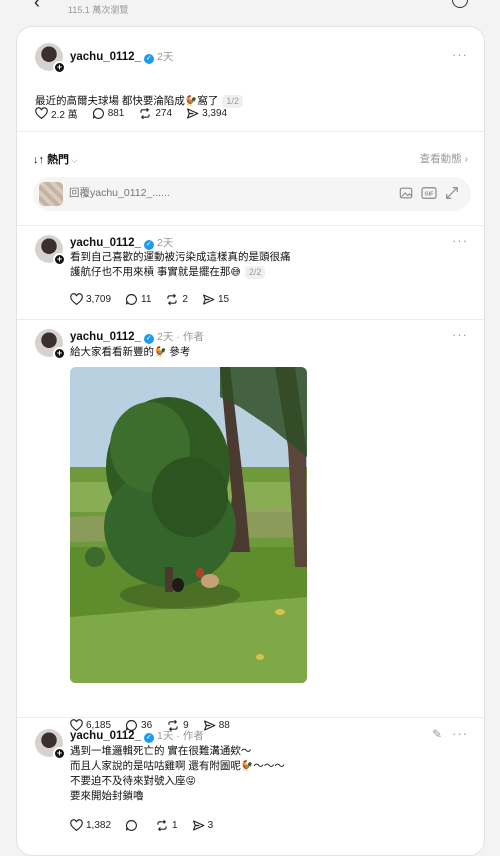  What do you see at coordinates (452, 193) in the screenshot?
I see `expand-icon` at bounding box center [452, 193].